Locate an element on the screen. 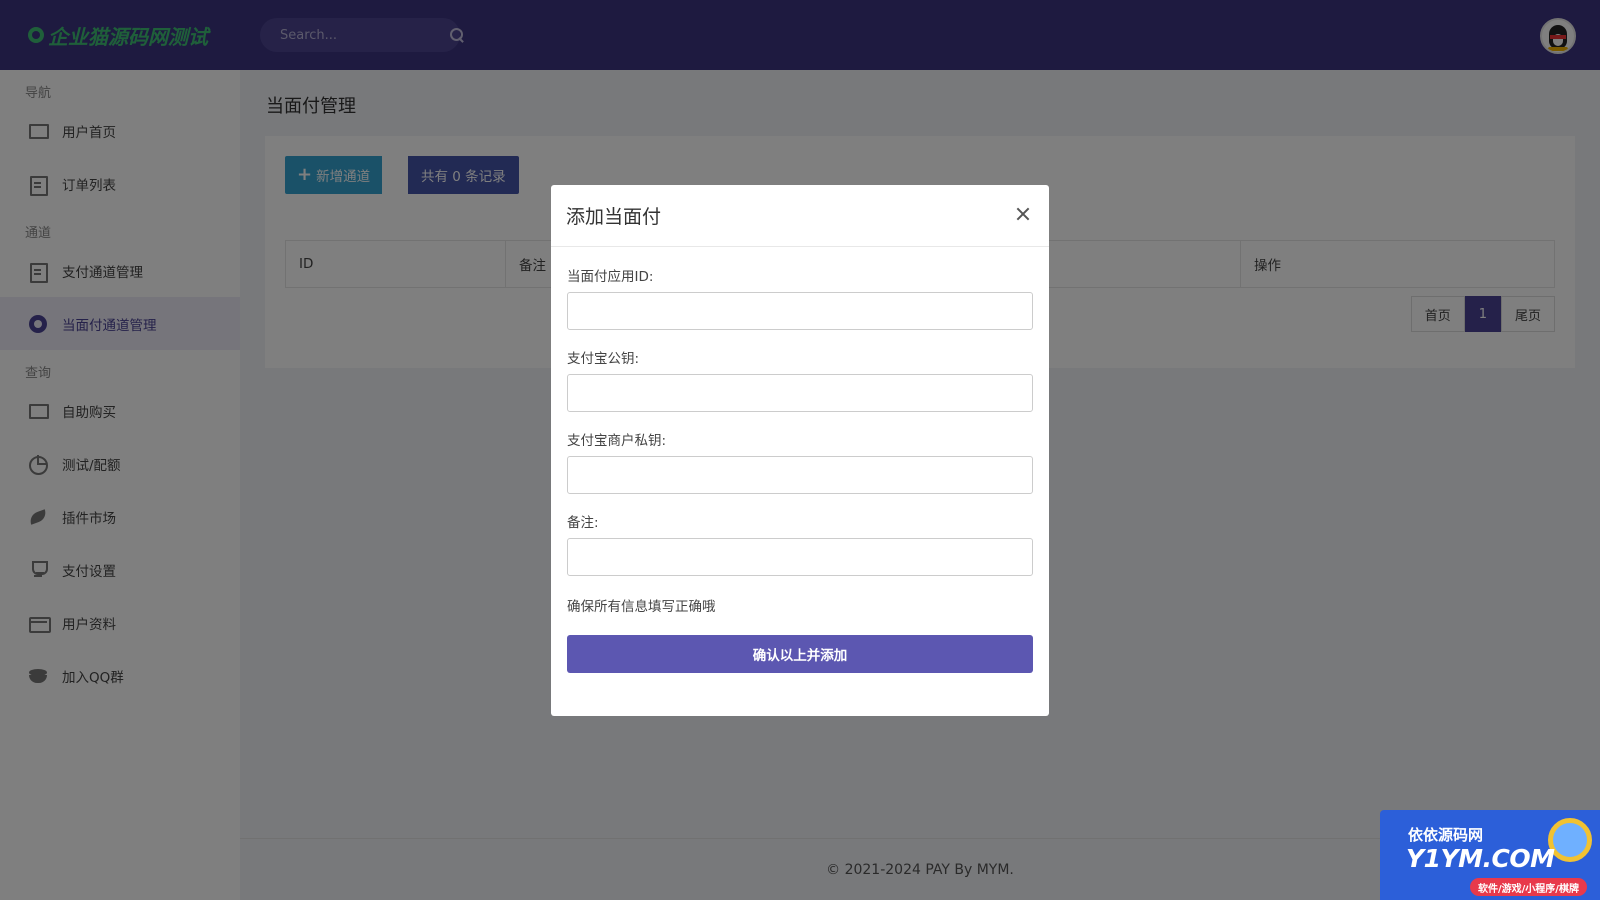 This screenshot has height=900, width=1600. merchant-private-key-input is located at coordinates (800, 475).